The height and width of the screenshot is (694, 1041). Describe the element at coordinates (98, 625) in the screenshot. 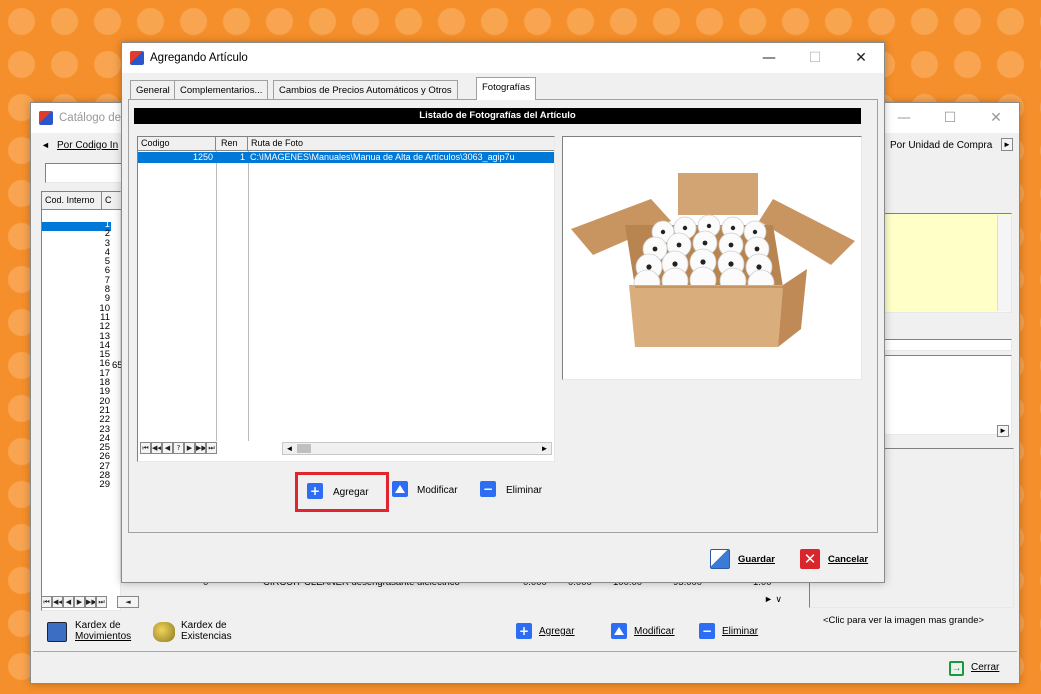

I see `kardex-movimientos-label-1: Kardex de` at that location.